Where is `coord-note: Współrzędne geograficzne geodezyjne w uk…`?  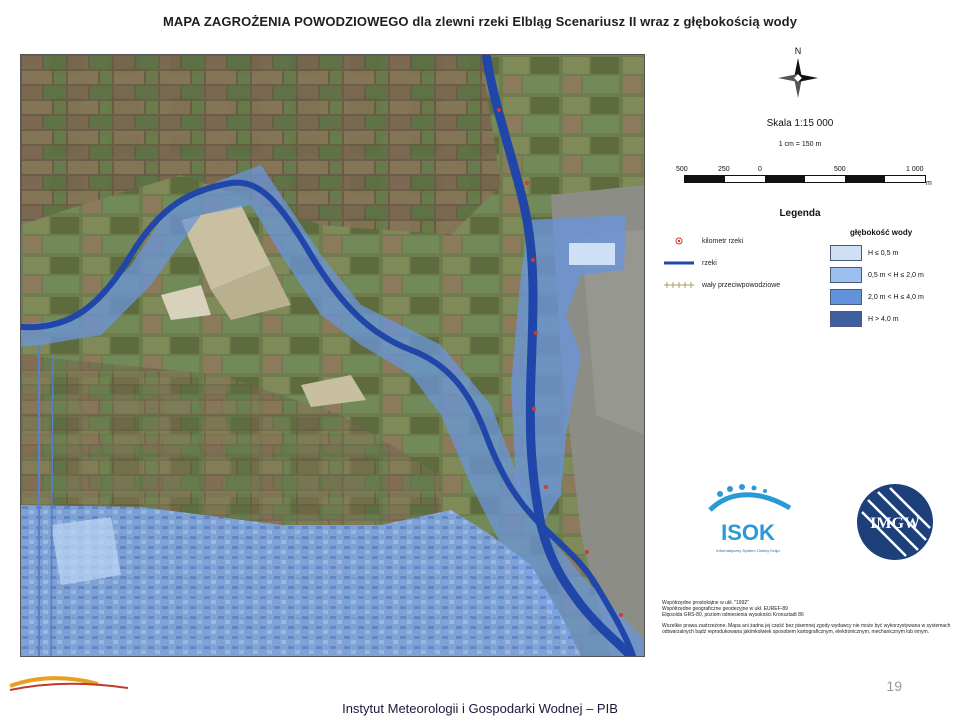 coord-note: Współrzędne geograficzne geodezyjne w uk… is located at coordinates (725, 609).